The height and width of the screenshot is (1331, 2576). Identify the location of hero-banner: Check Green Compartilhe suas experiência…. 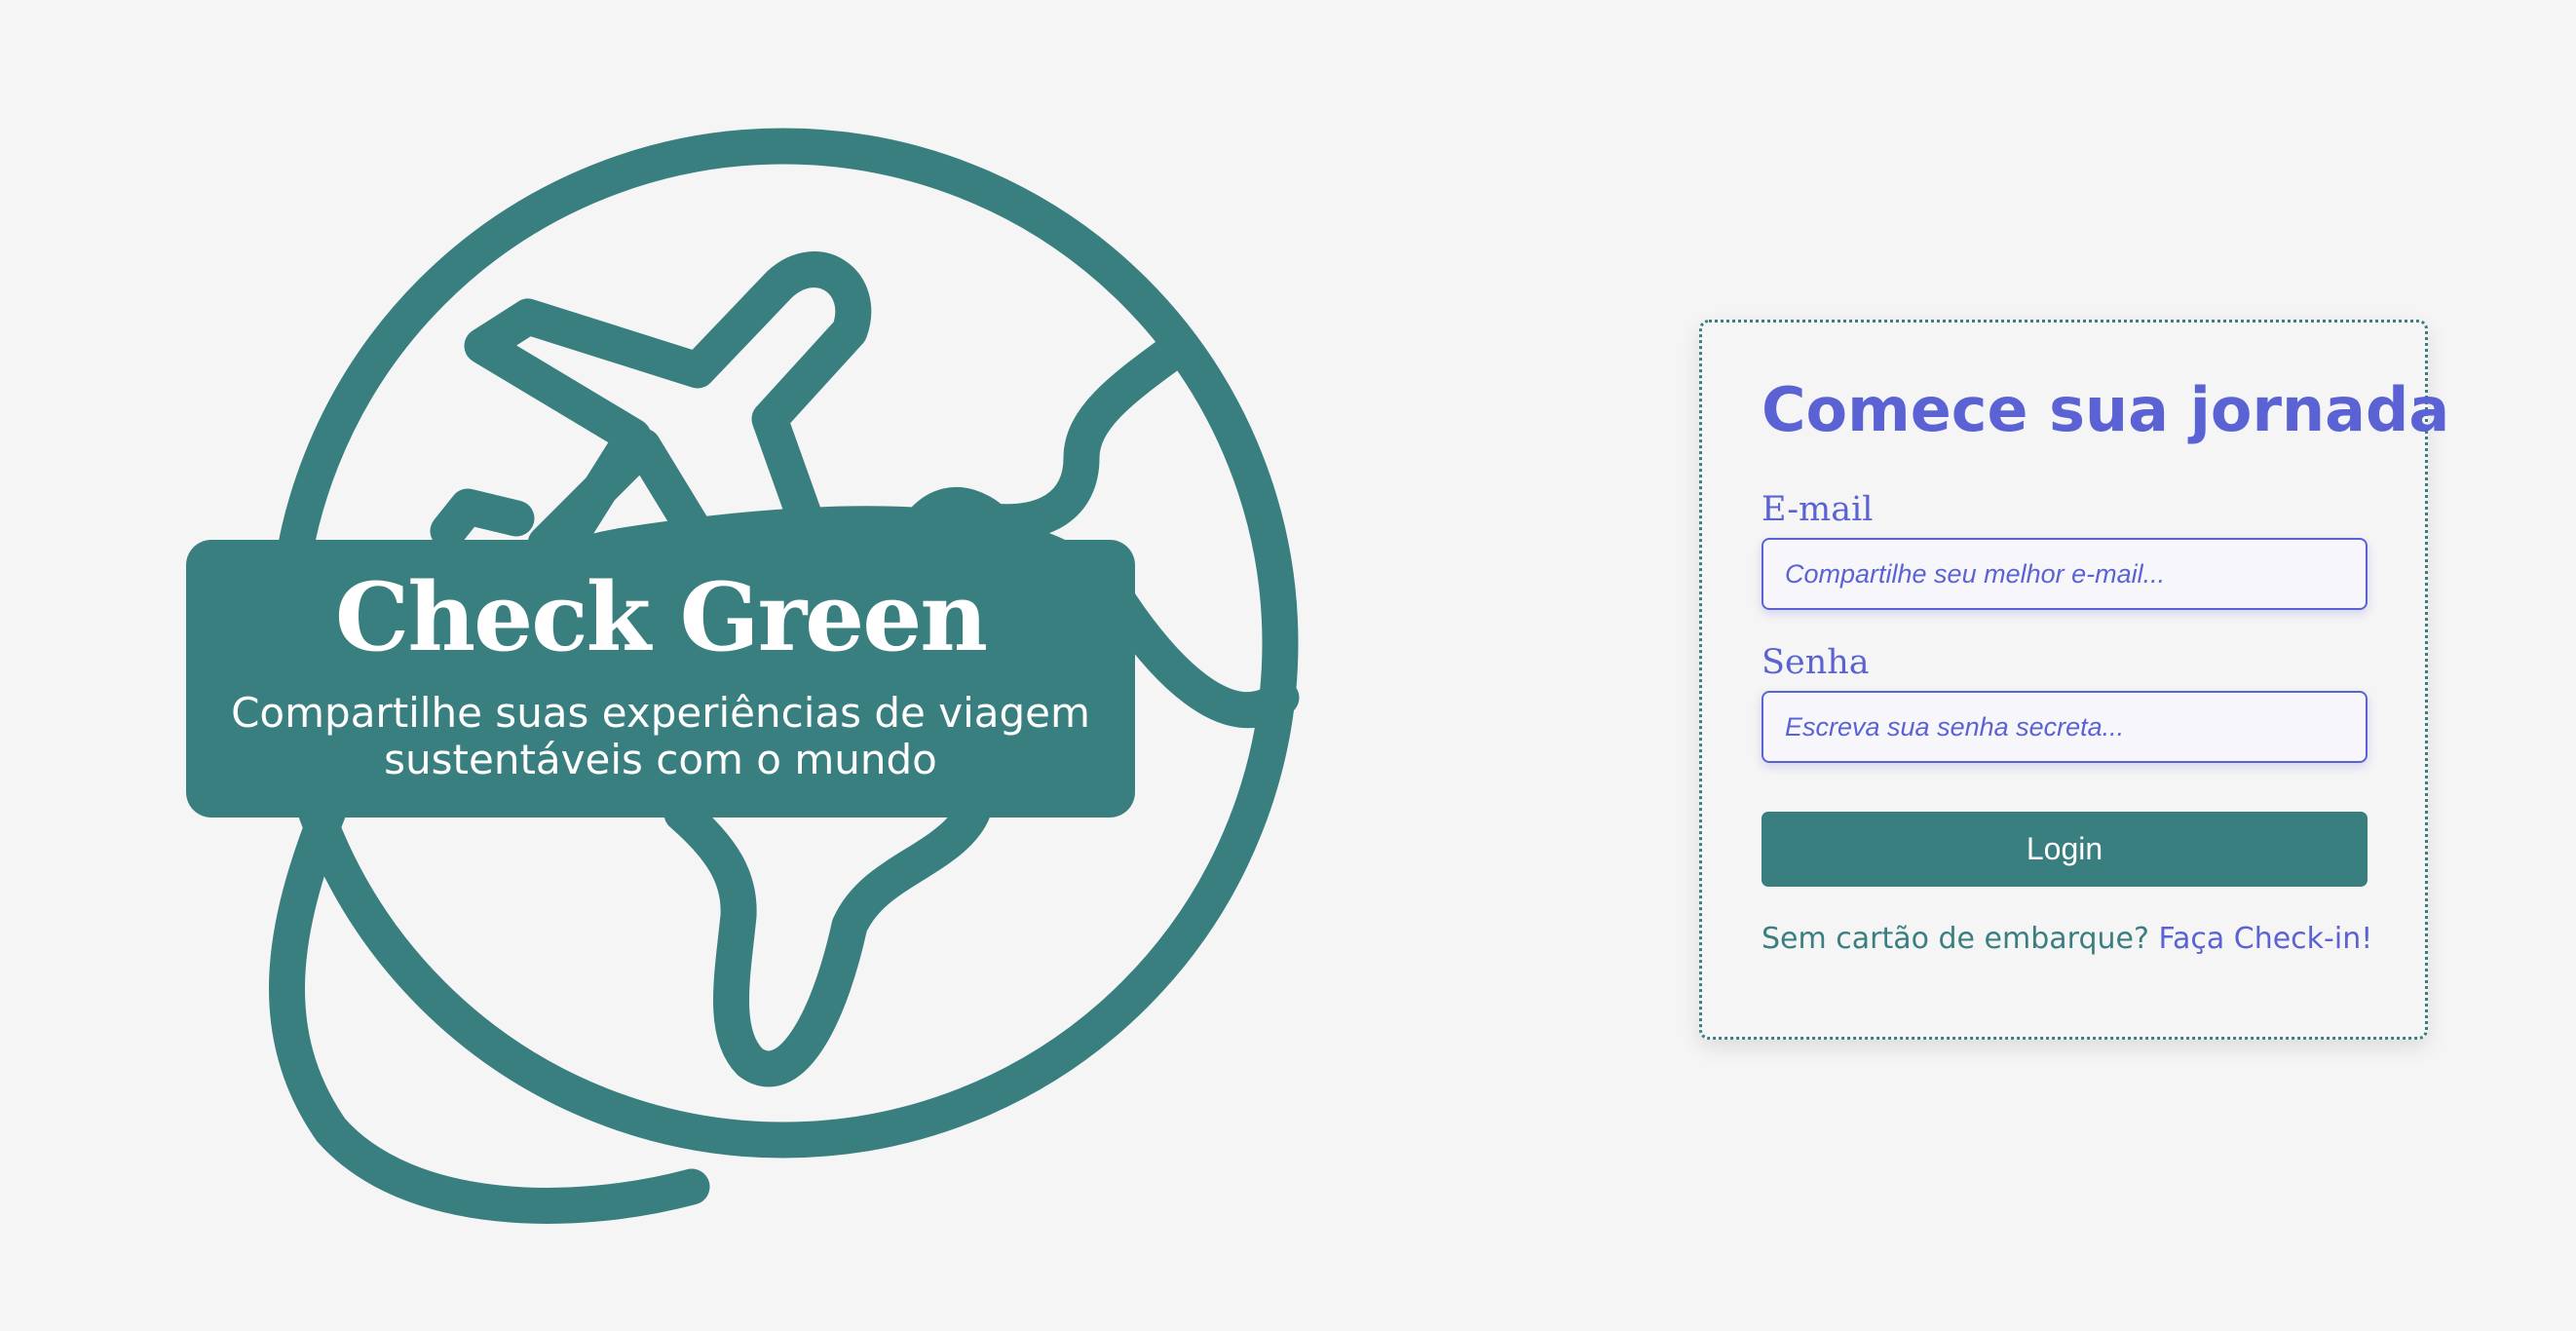
(660, 679).